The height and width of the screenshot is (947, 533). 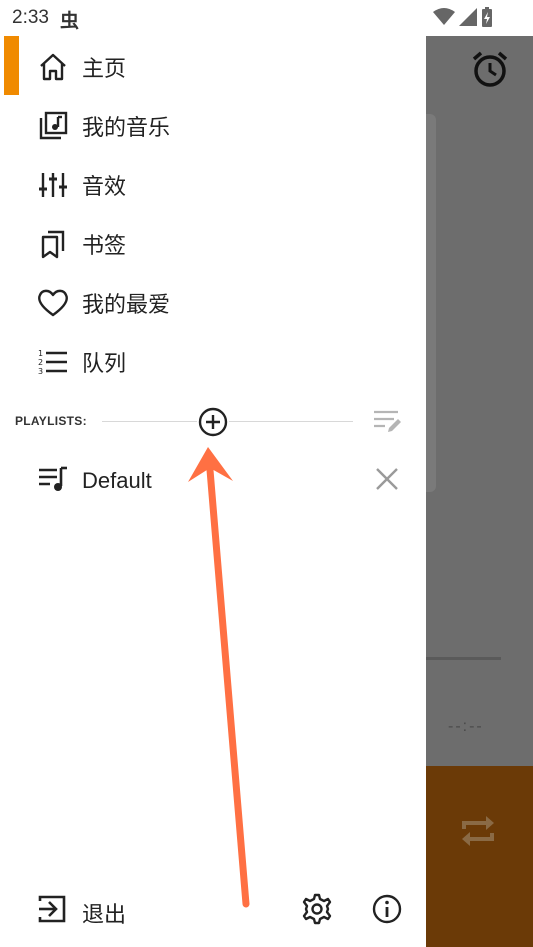 I want to click on nav-item-label: 书签, so click(x=104, y=245).